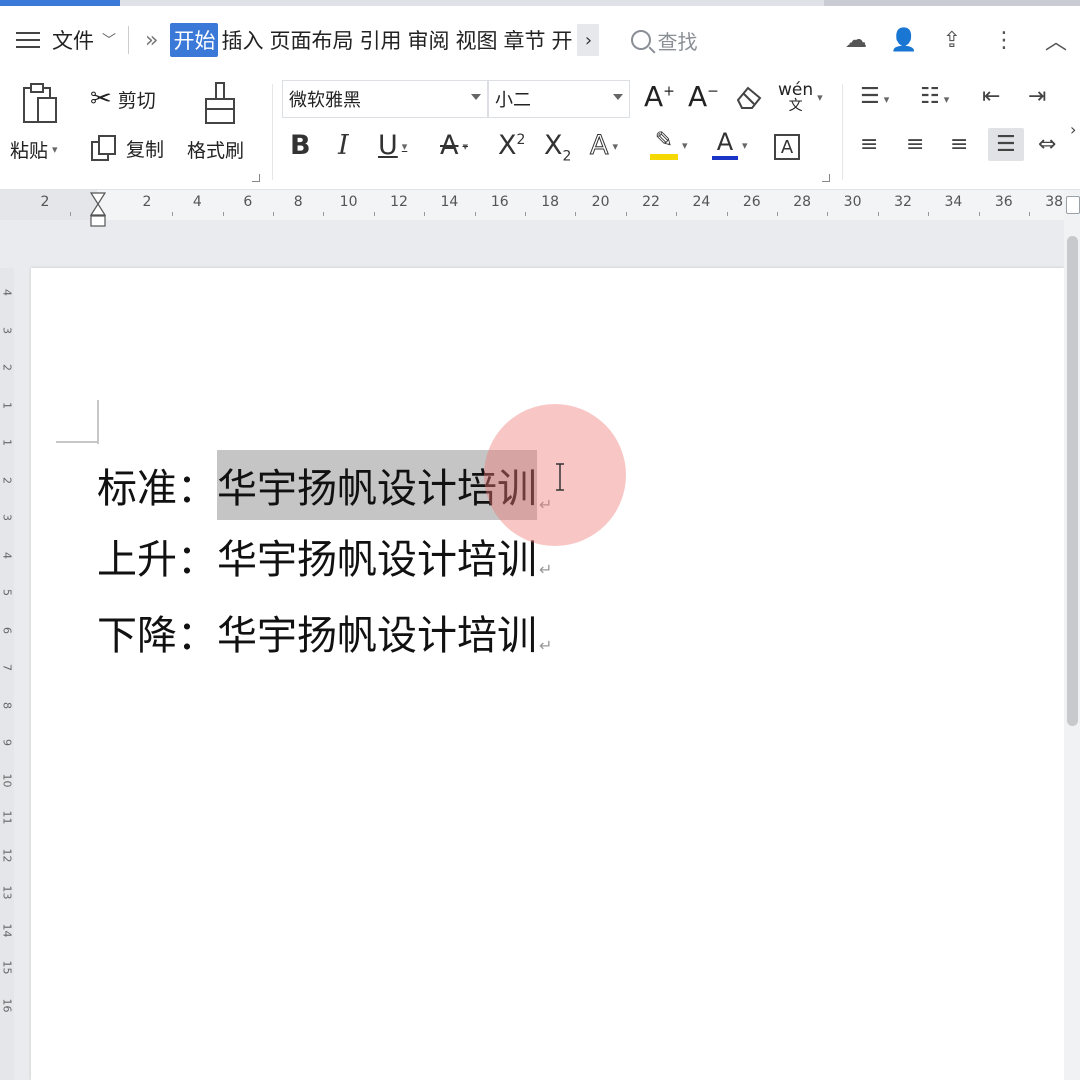 This screenshot has height=1080, width=1080. Describe the element at coordinates (29, 151) in the screenshot. I see `paste-label: 粘贴` at that location.